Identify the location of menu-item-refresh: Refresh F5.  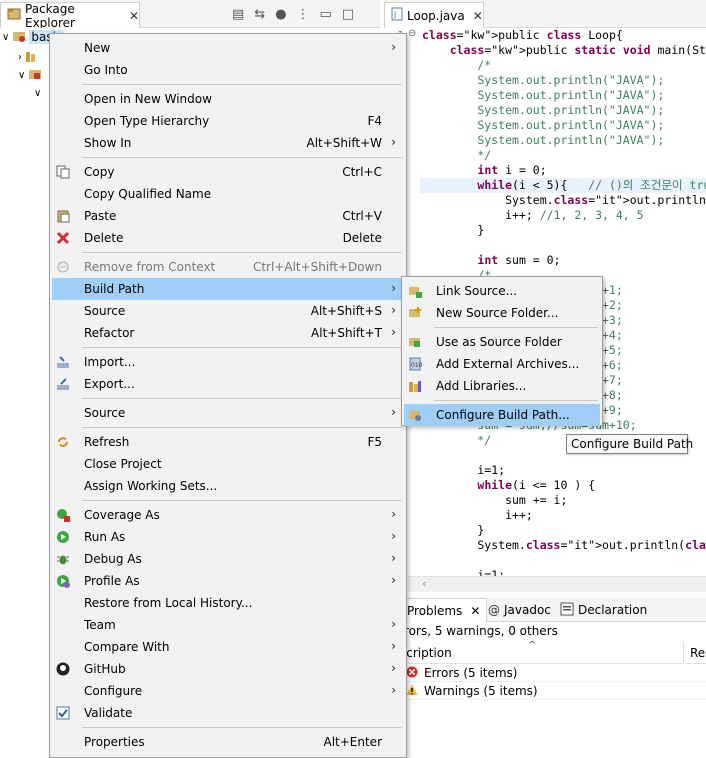
(228, 442).